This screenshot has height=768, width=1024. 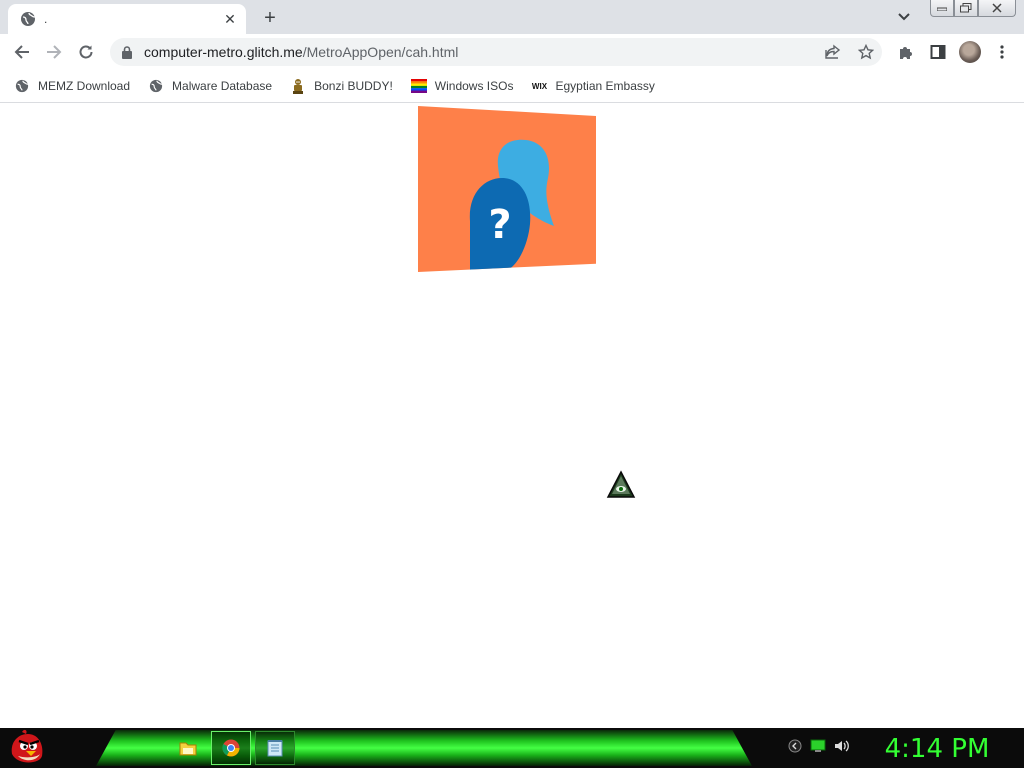 What do you see at coordinates (222, 86) in the screenshot?
I see `bookmark-label: Malware Database` at bounding box center [222, 86].